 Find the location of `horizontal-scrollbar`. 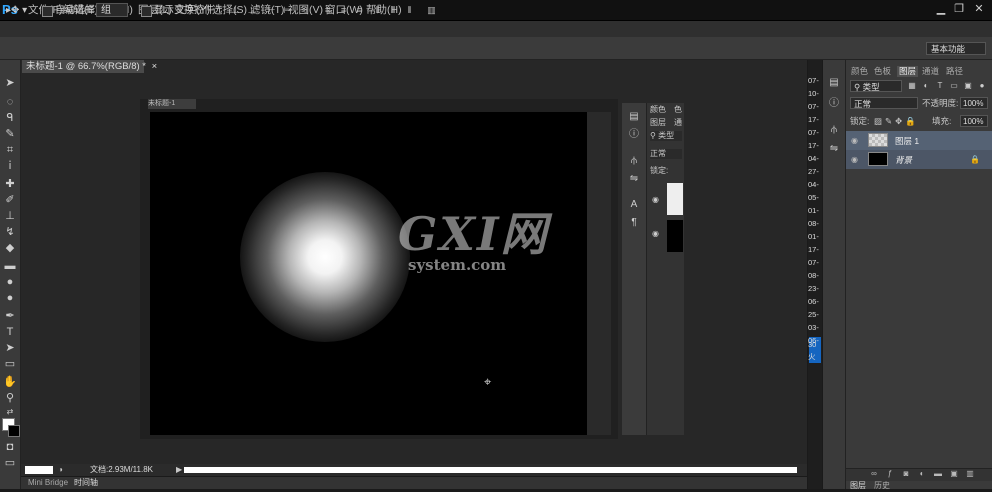

horizontal-scrollbar is located at coordinates (490, 470).